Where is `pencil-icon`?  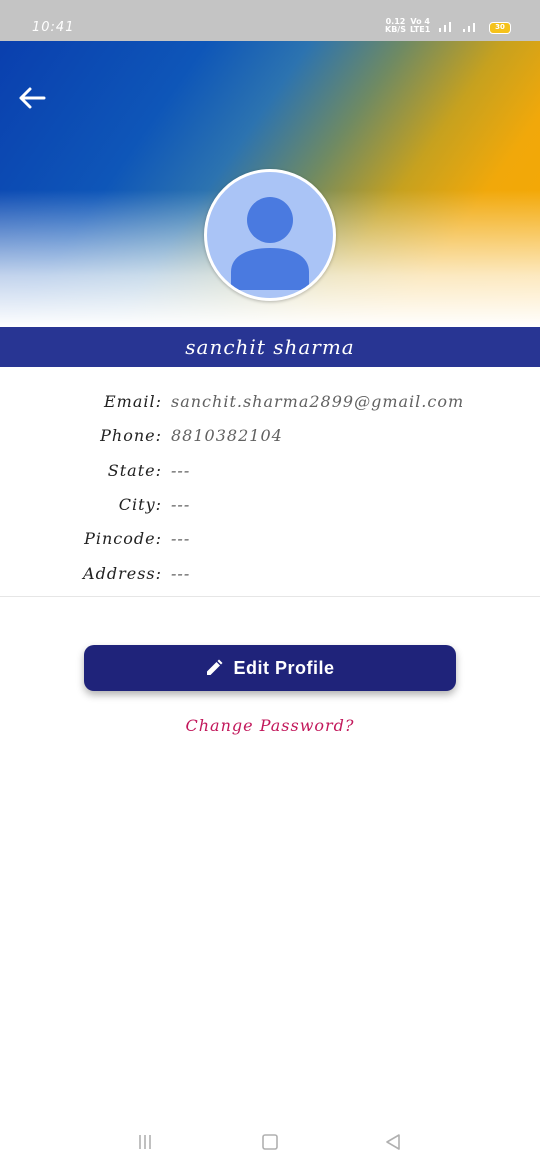
pencil-icon is located at coordinates (215, 667).